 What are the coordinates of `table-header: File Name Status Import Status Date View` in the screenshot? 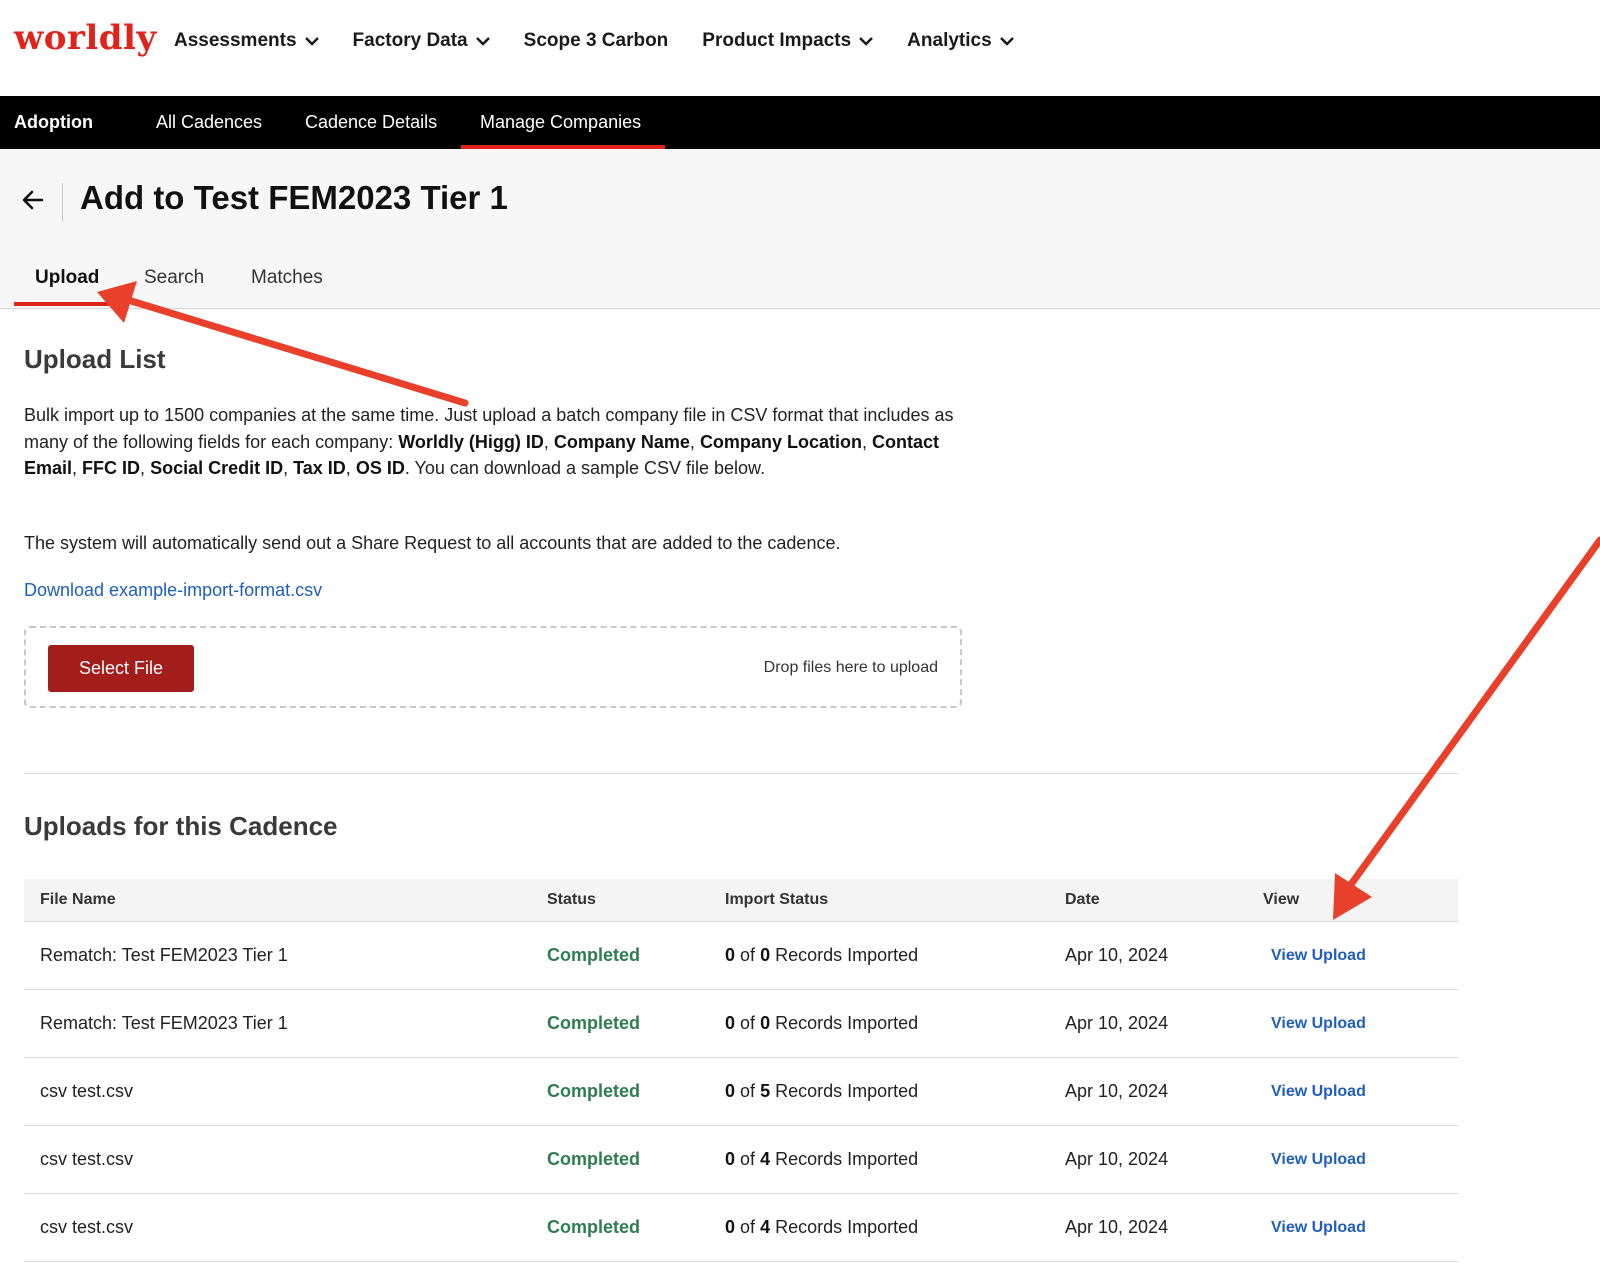 It's located at (741, 900).